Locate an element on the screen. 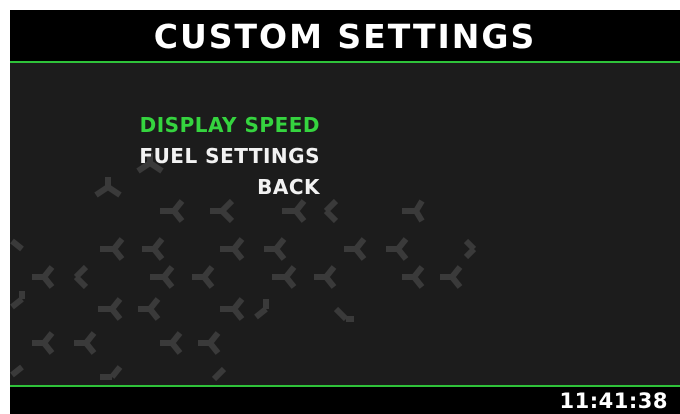  menu-item-back: BACK is located at coordinates (229, 187).